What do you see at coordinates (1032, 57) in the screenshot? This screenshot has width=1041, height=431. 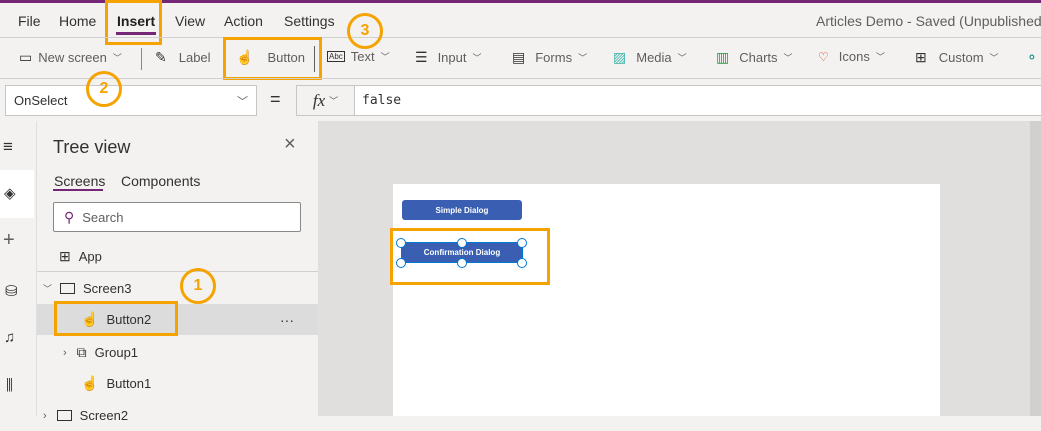 I see `ai-builder-icon: ⚬` at bounding box center [1032, 57].